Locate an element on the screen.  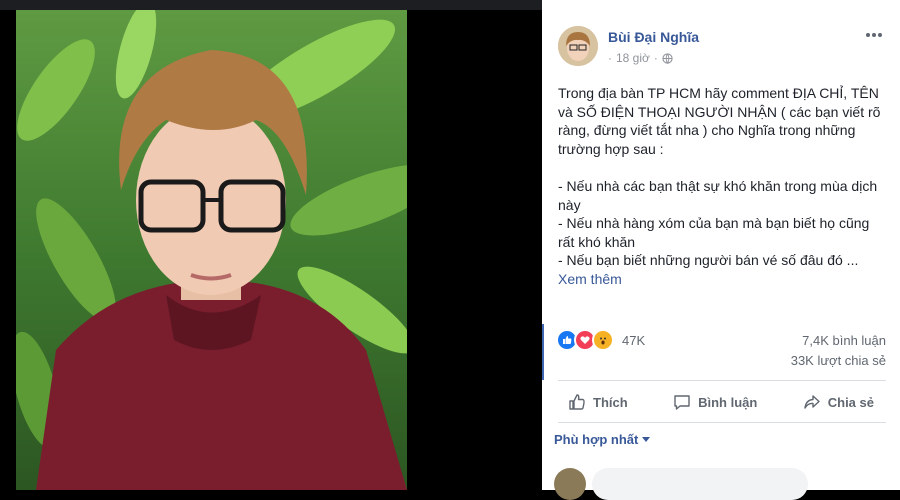
reactions-summary: 47K is located at coordinates (600, 340).